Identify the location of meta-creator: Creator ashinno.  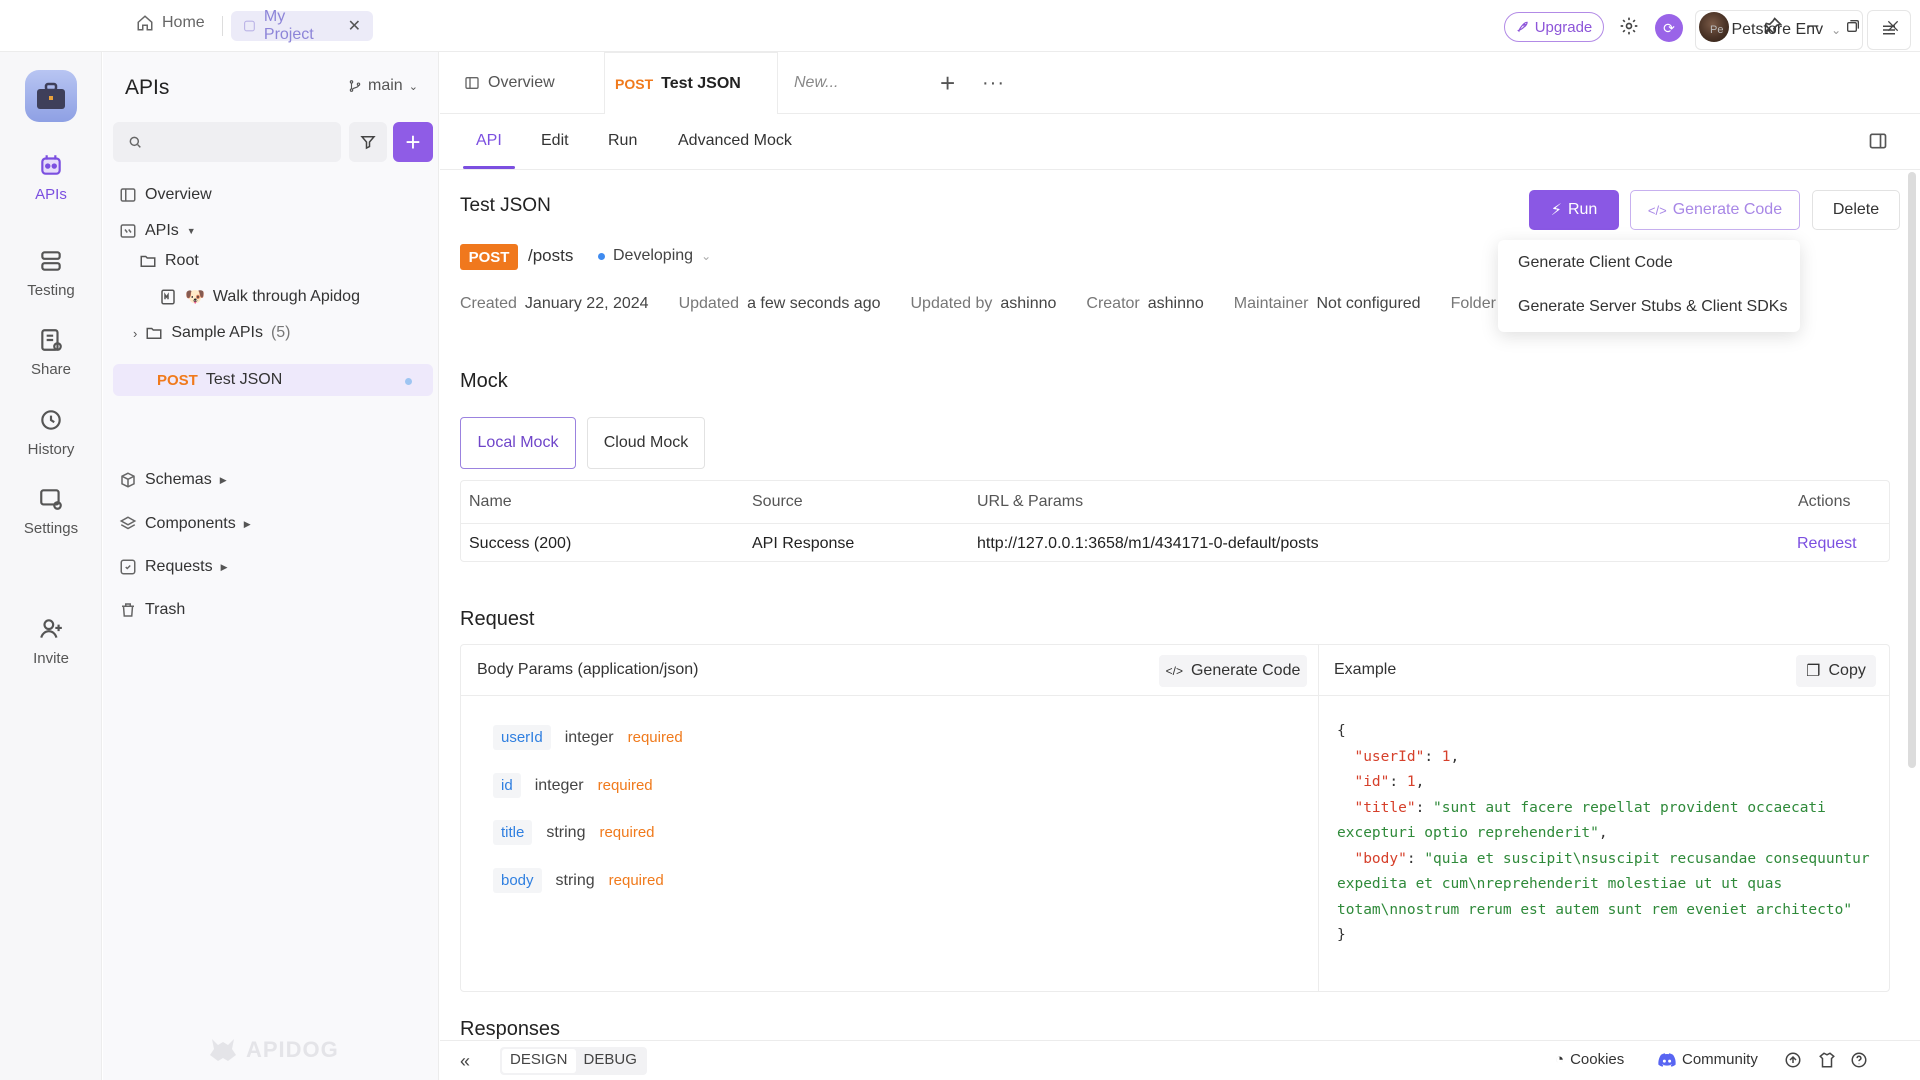
(1145, 303).